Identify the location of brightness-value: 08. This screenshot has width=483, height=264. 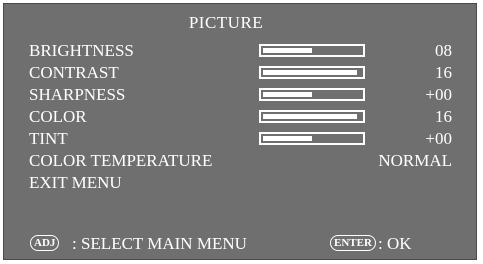
(443, 50).